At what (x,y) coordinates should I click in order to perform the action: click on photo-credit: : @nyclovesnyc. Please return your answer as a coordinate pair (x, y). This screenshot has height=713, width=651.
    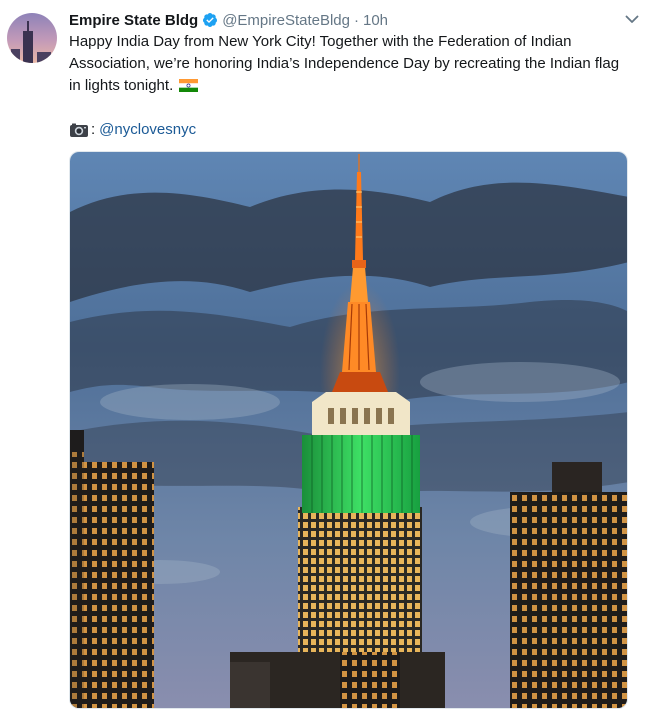
    Looking at the image, I should click on (132, 130).